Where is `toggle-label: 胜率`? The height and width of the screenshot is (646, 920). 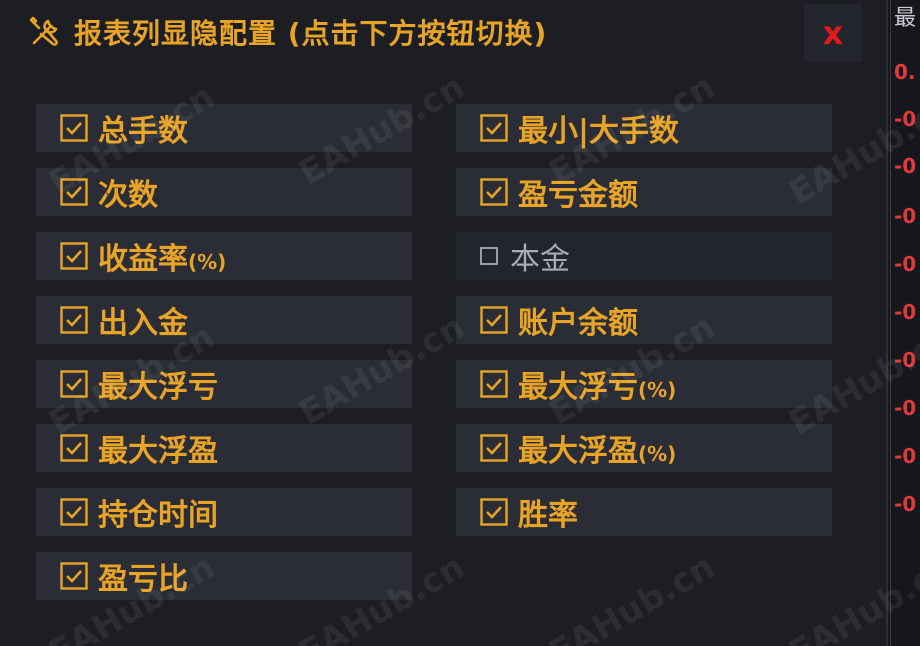
toggle-label: 胜率 is located at coordinates (548, 515).